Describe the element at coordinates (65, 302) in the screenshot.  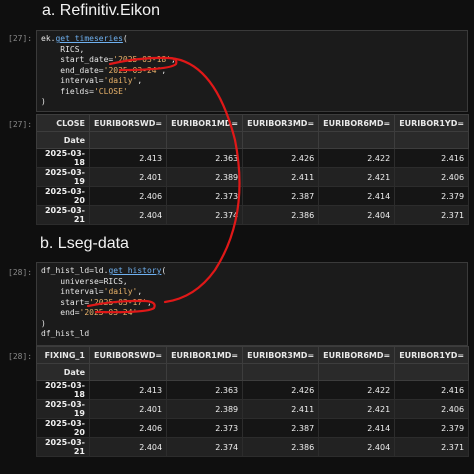
I see `code-text: start=` at that location.